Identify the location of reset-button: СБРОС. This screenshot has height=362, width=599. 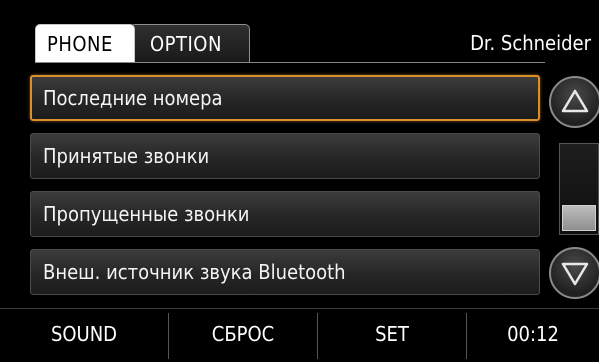
(243, 335).